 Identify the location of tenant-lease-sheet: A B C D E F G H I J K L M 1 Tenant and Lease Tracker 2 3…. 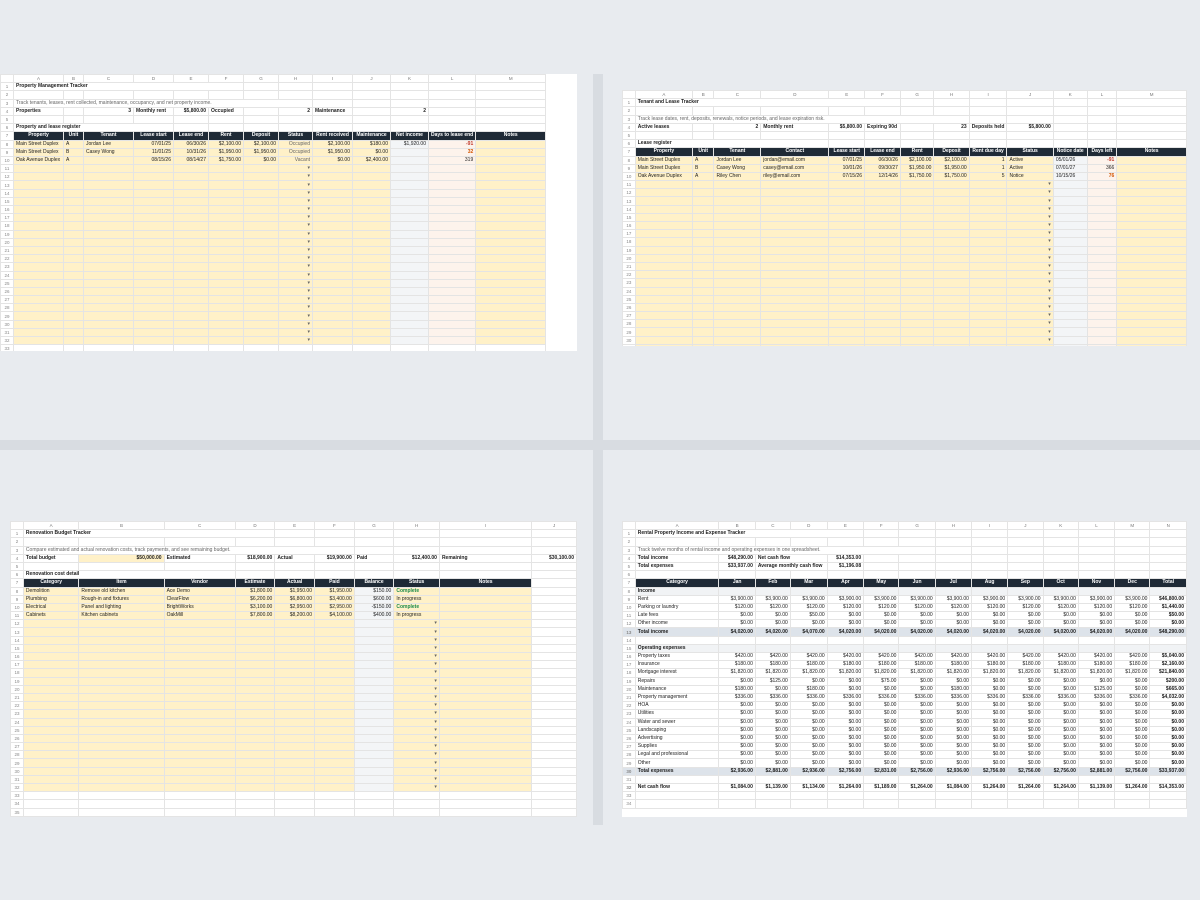
(904, 218).